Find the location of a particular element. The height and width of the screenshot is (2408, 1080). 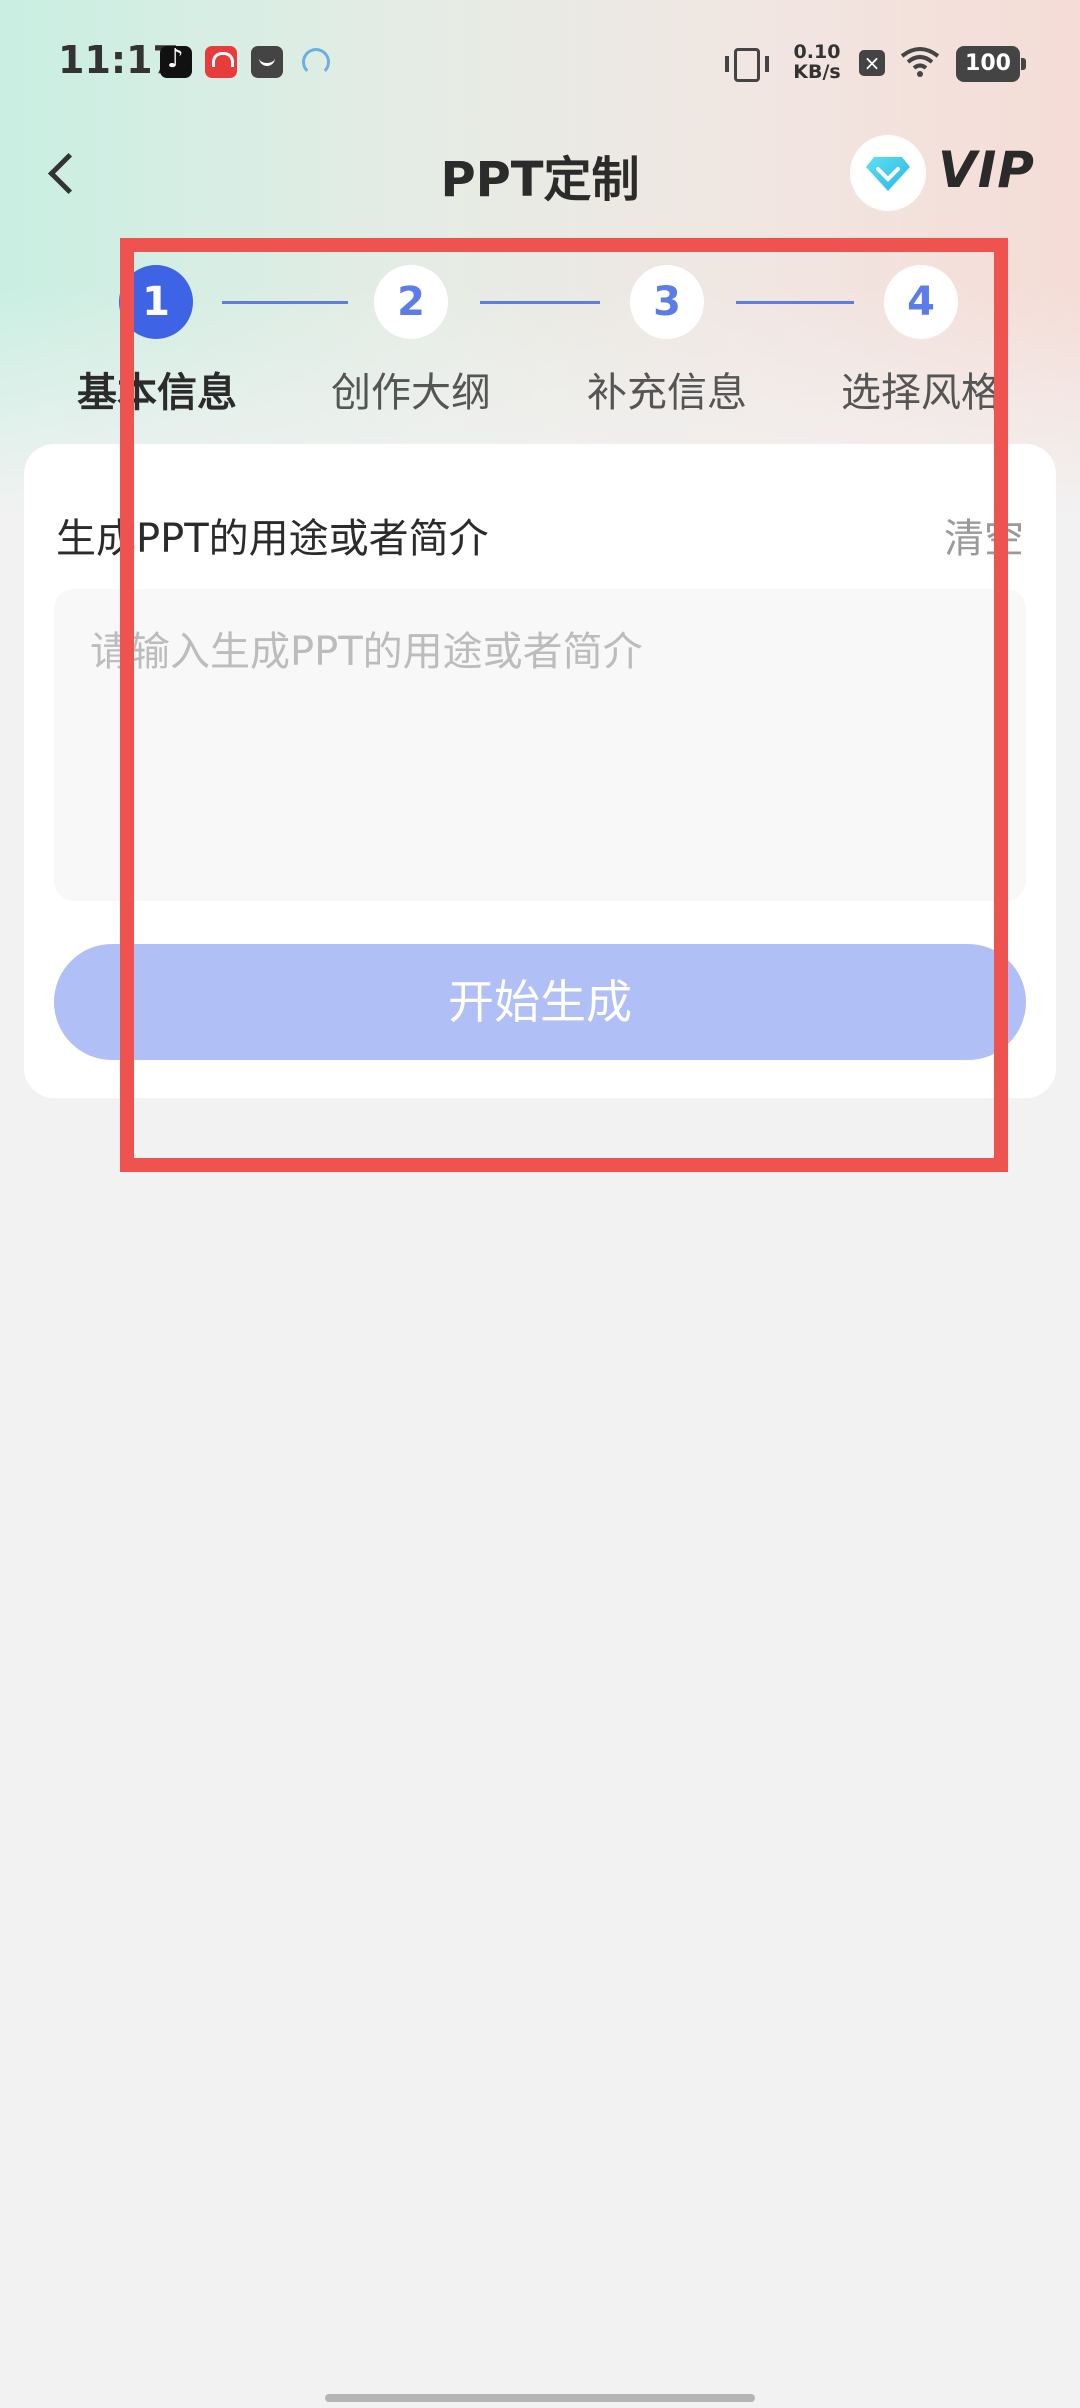

step-1-circle: 1 is located at coordinates (156, 302).